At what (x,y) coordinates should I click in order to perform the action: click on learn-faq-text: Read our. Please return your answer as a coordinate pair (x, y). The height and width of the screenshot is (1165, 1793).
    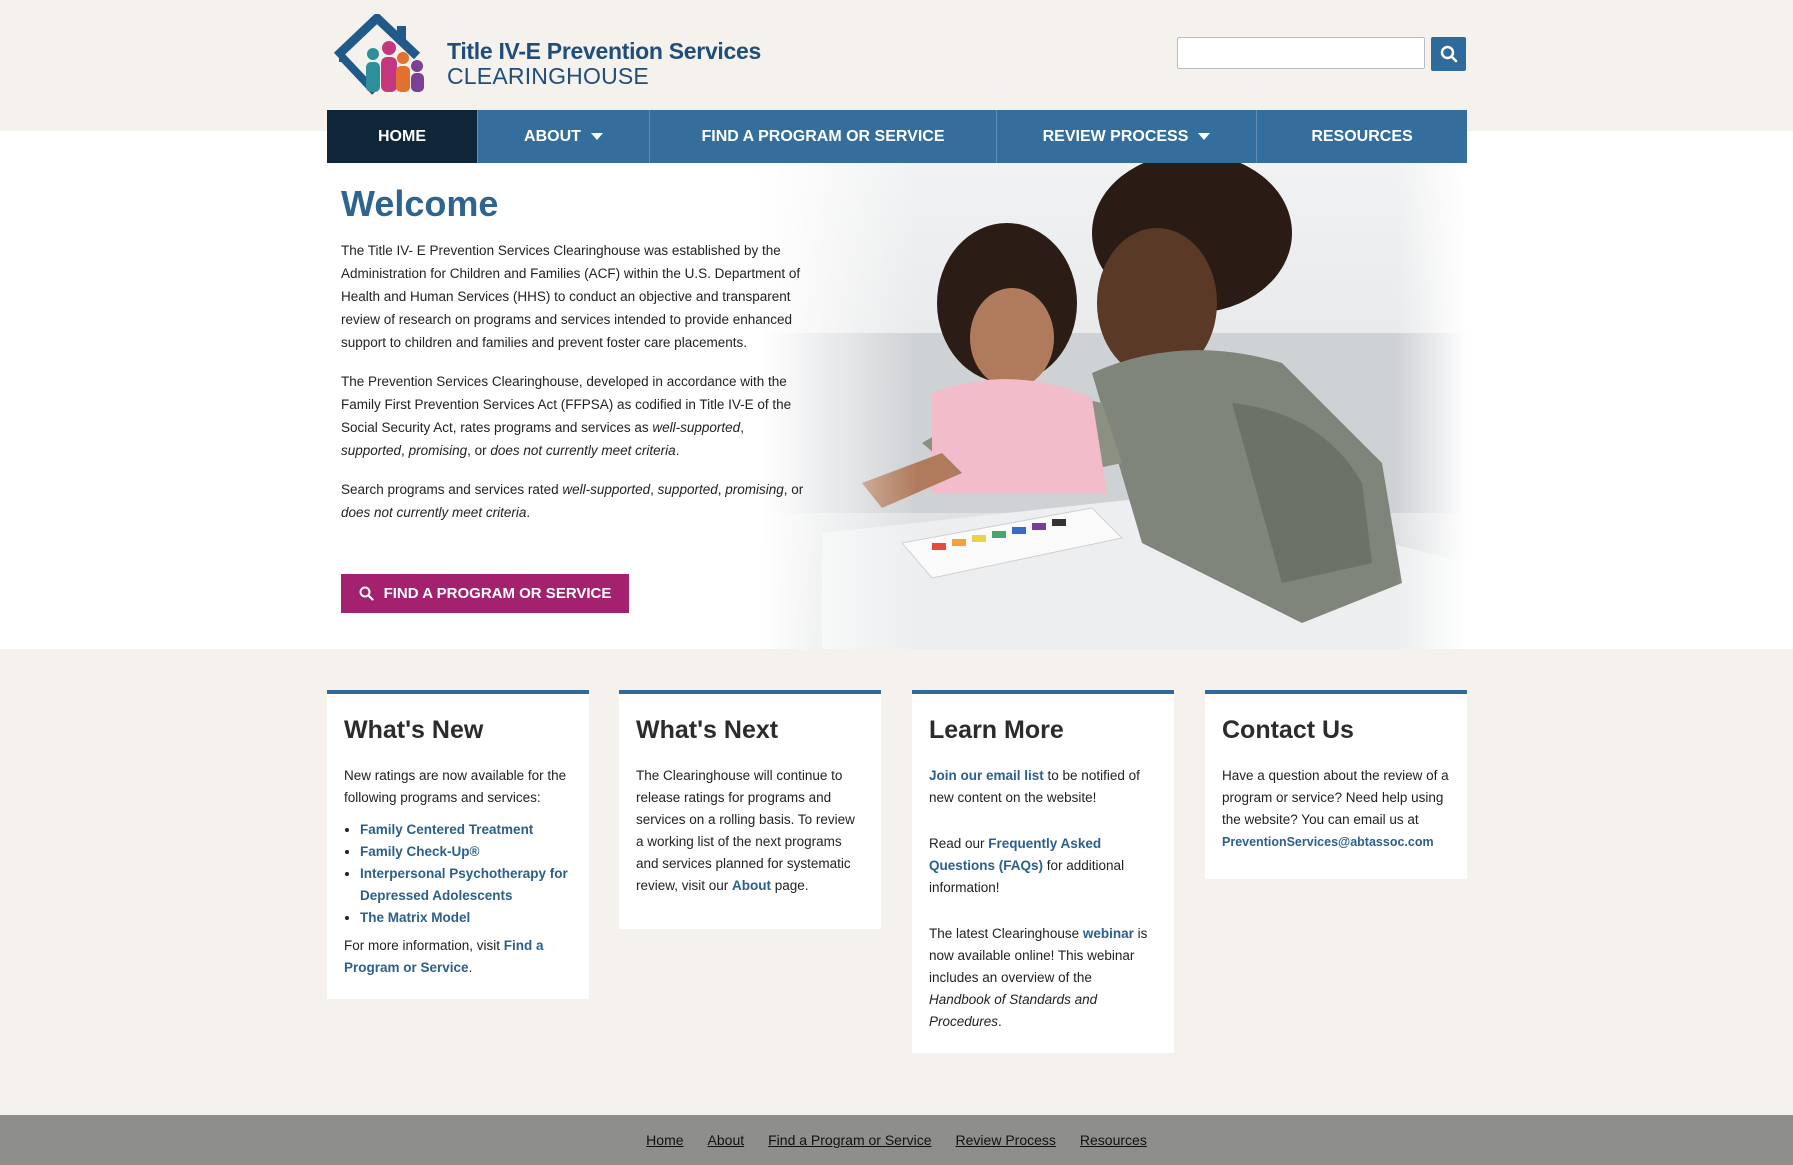
    Looking at the image, I should click on (959, 843).